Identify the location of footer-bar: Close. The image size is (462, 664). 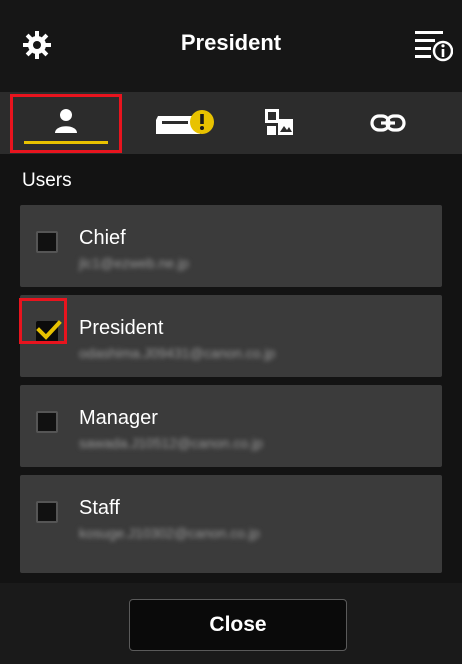
(231, 623).